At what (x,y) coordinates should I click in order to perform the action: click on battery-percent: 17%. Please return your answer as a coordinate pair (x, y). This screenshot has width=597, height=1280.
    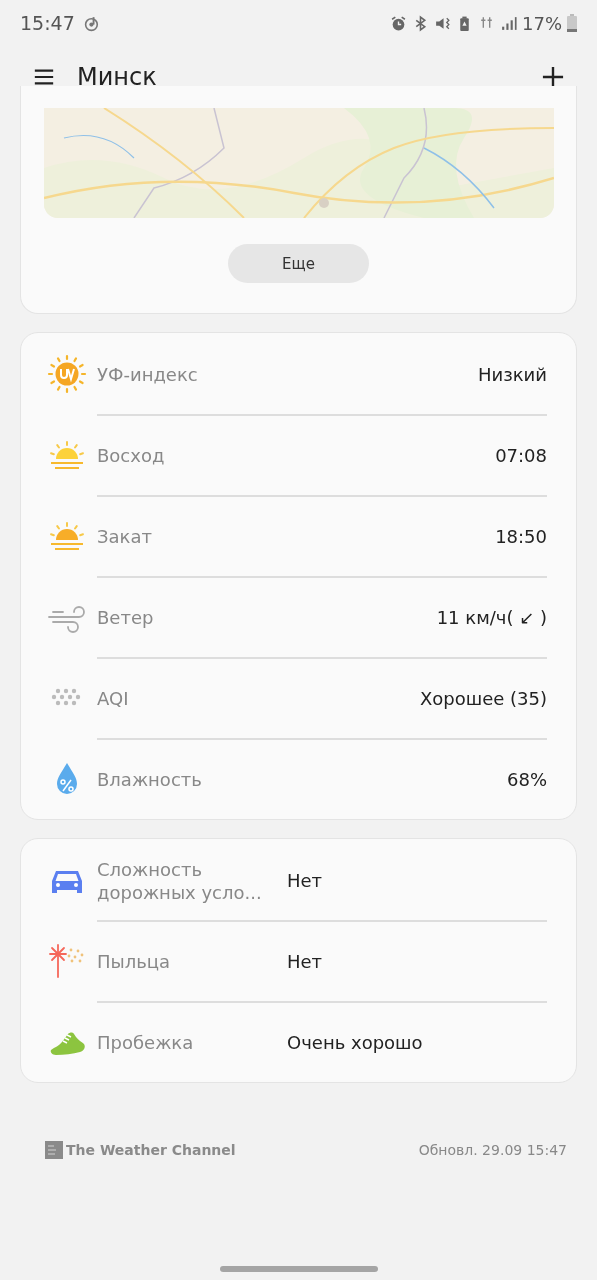
    Looking at the image, I should click on (542, 23).